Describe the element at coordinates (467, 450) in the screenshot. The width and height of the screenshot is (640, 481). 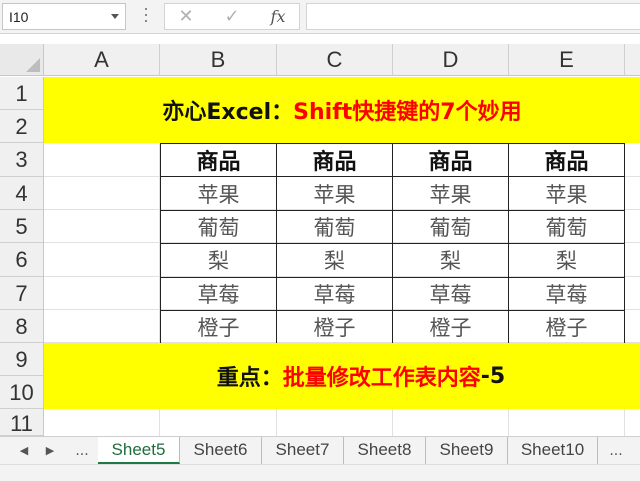
I see `tab-sheet9: Sheet9` at that location.